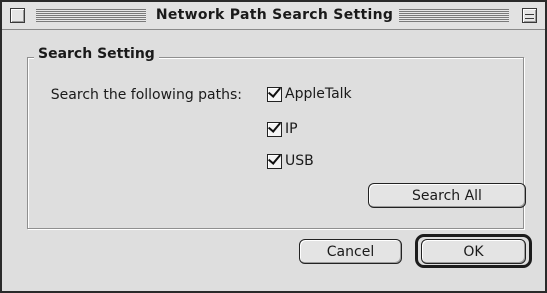 This screenshot has width=547, height=293. What do you see at coordinates (318, 94) in the screenshot?
I see `checkbox-label: AppleTalk` at bounding box center [318, 94].